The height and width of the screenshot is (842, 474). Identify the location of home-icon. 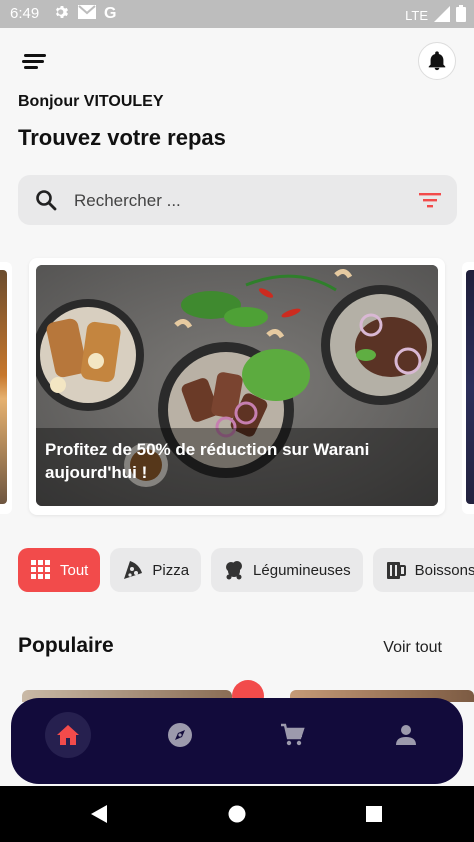
(68, 735).